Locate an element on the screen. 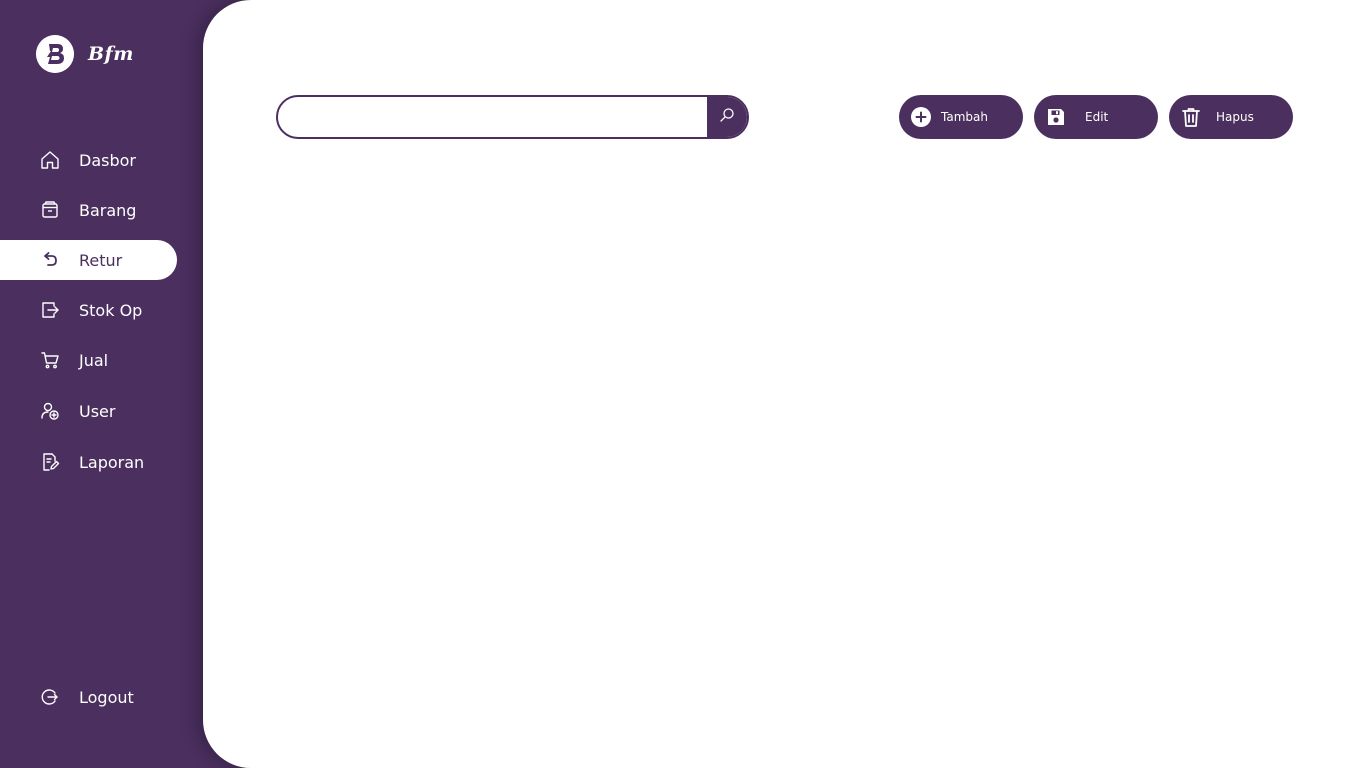 Image resolution: width=1370 pixels, height=768 pixels. search-button is located at coordinates (727, 117).